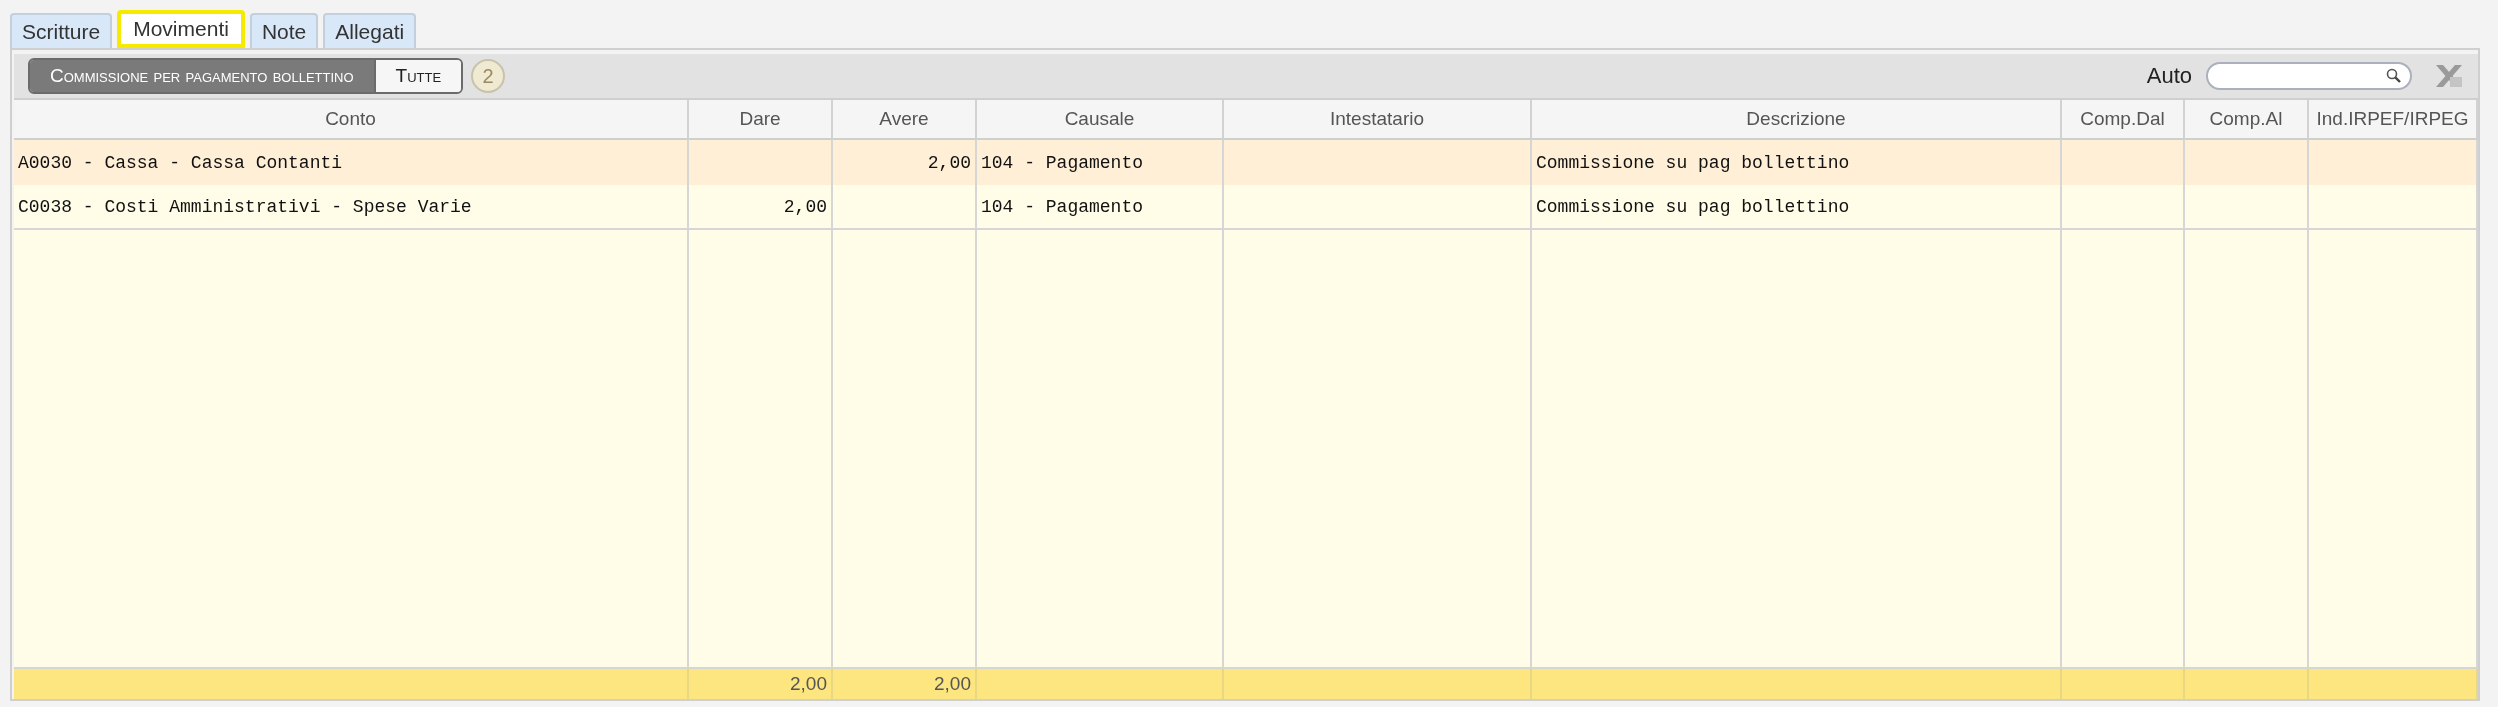 The width and height of the screenshot is (2498, 707). What do you see at coordinates (488, 76) in the screenshot?
I see `count-badge: 2` at bounding box center [488, 76].